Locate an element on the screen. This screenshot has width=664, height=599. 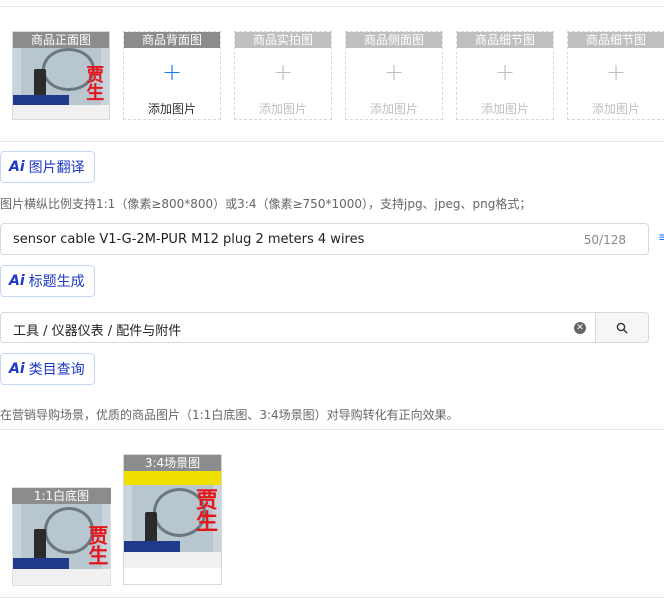
slot-title: 商品侧面图 is located at coordinates (394, 40).